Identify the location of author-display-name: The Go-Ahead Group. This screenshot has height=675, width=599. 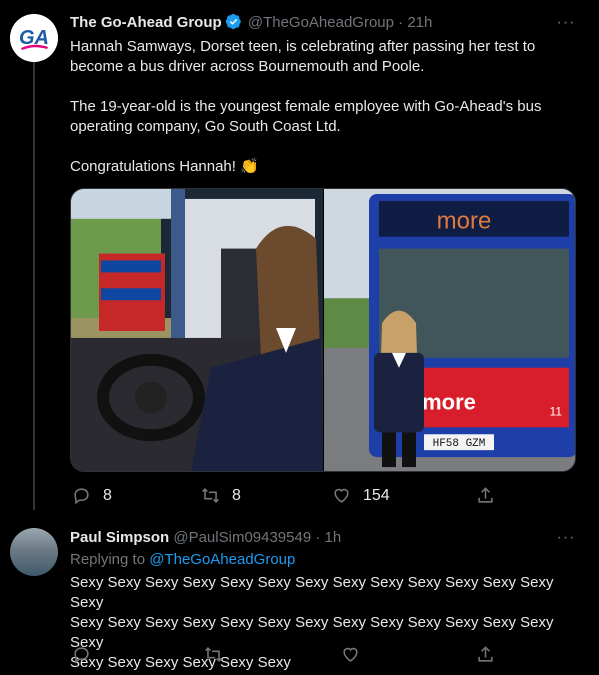
(146, 22).